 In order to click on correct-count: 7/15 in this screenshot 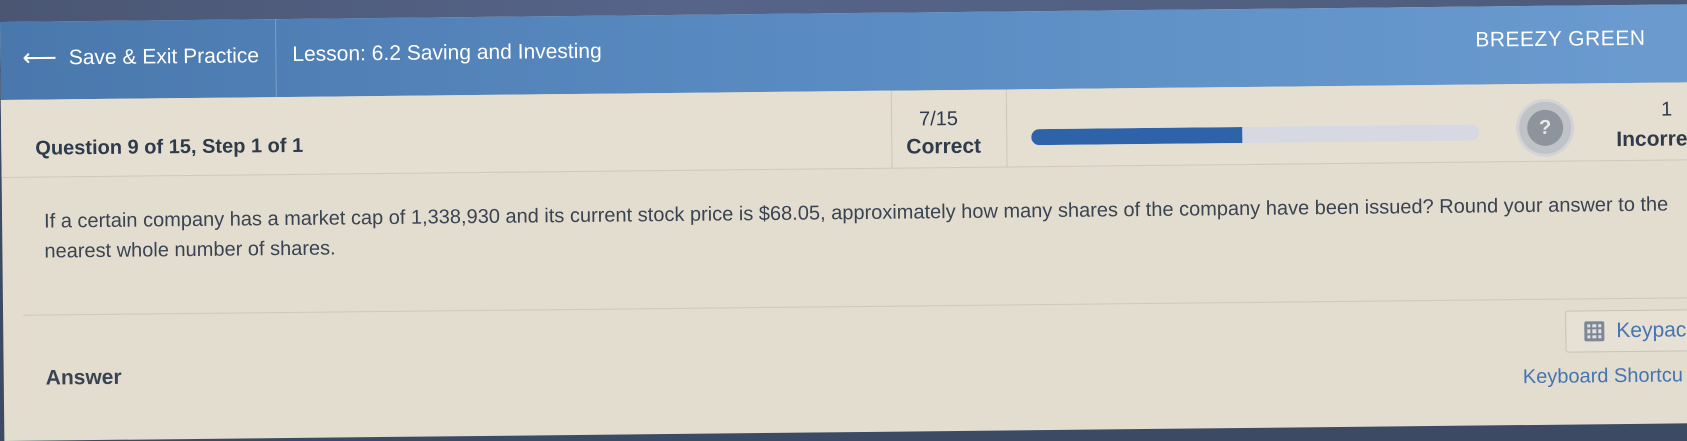, I will do `click(938, 119)`.